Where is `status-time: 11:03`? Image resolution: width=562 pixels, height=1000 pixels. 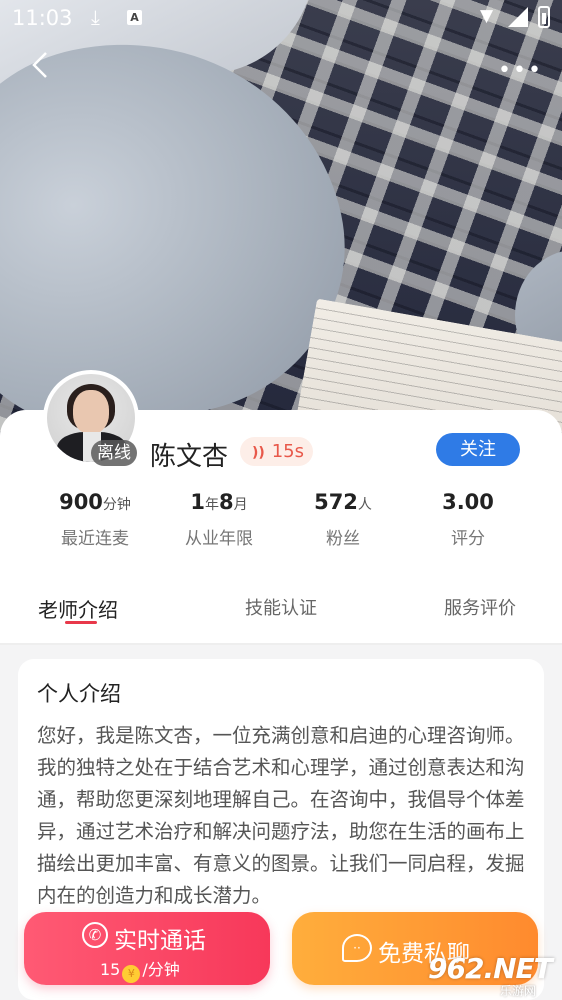 status-time: 11:03 is located at coordinates (42, 18).